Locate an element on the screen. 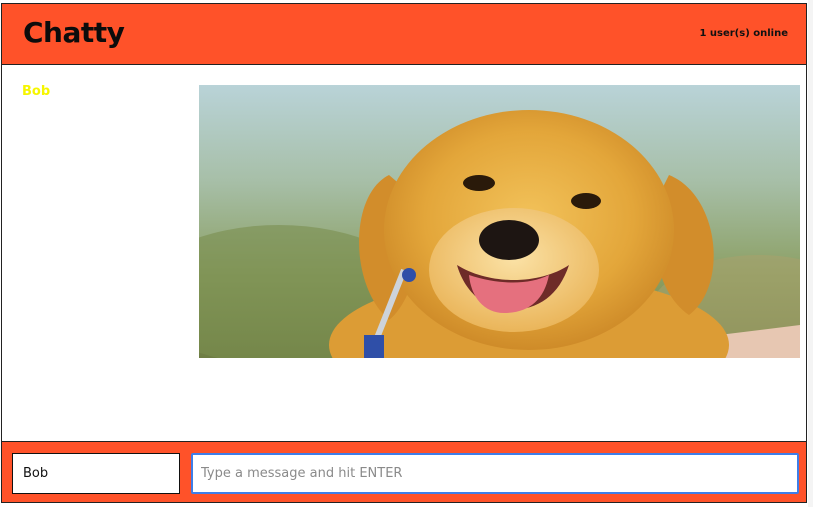 This screenshot has width=813, height=507. navbar: Chatty 1 user(s) online is located at coordinates (404, 34).